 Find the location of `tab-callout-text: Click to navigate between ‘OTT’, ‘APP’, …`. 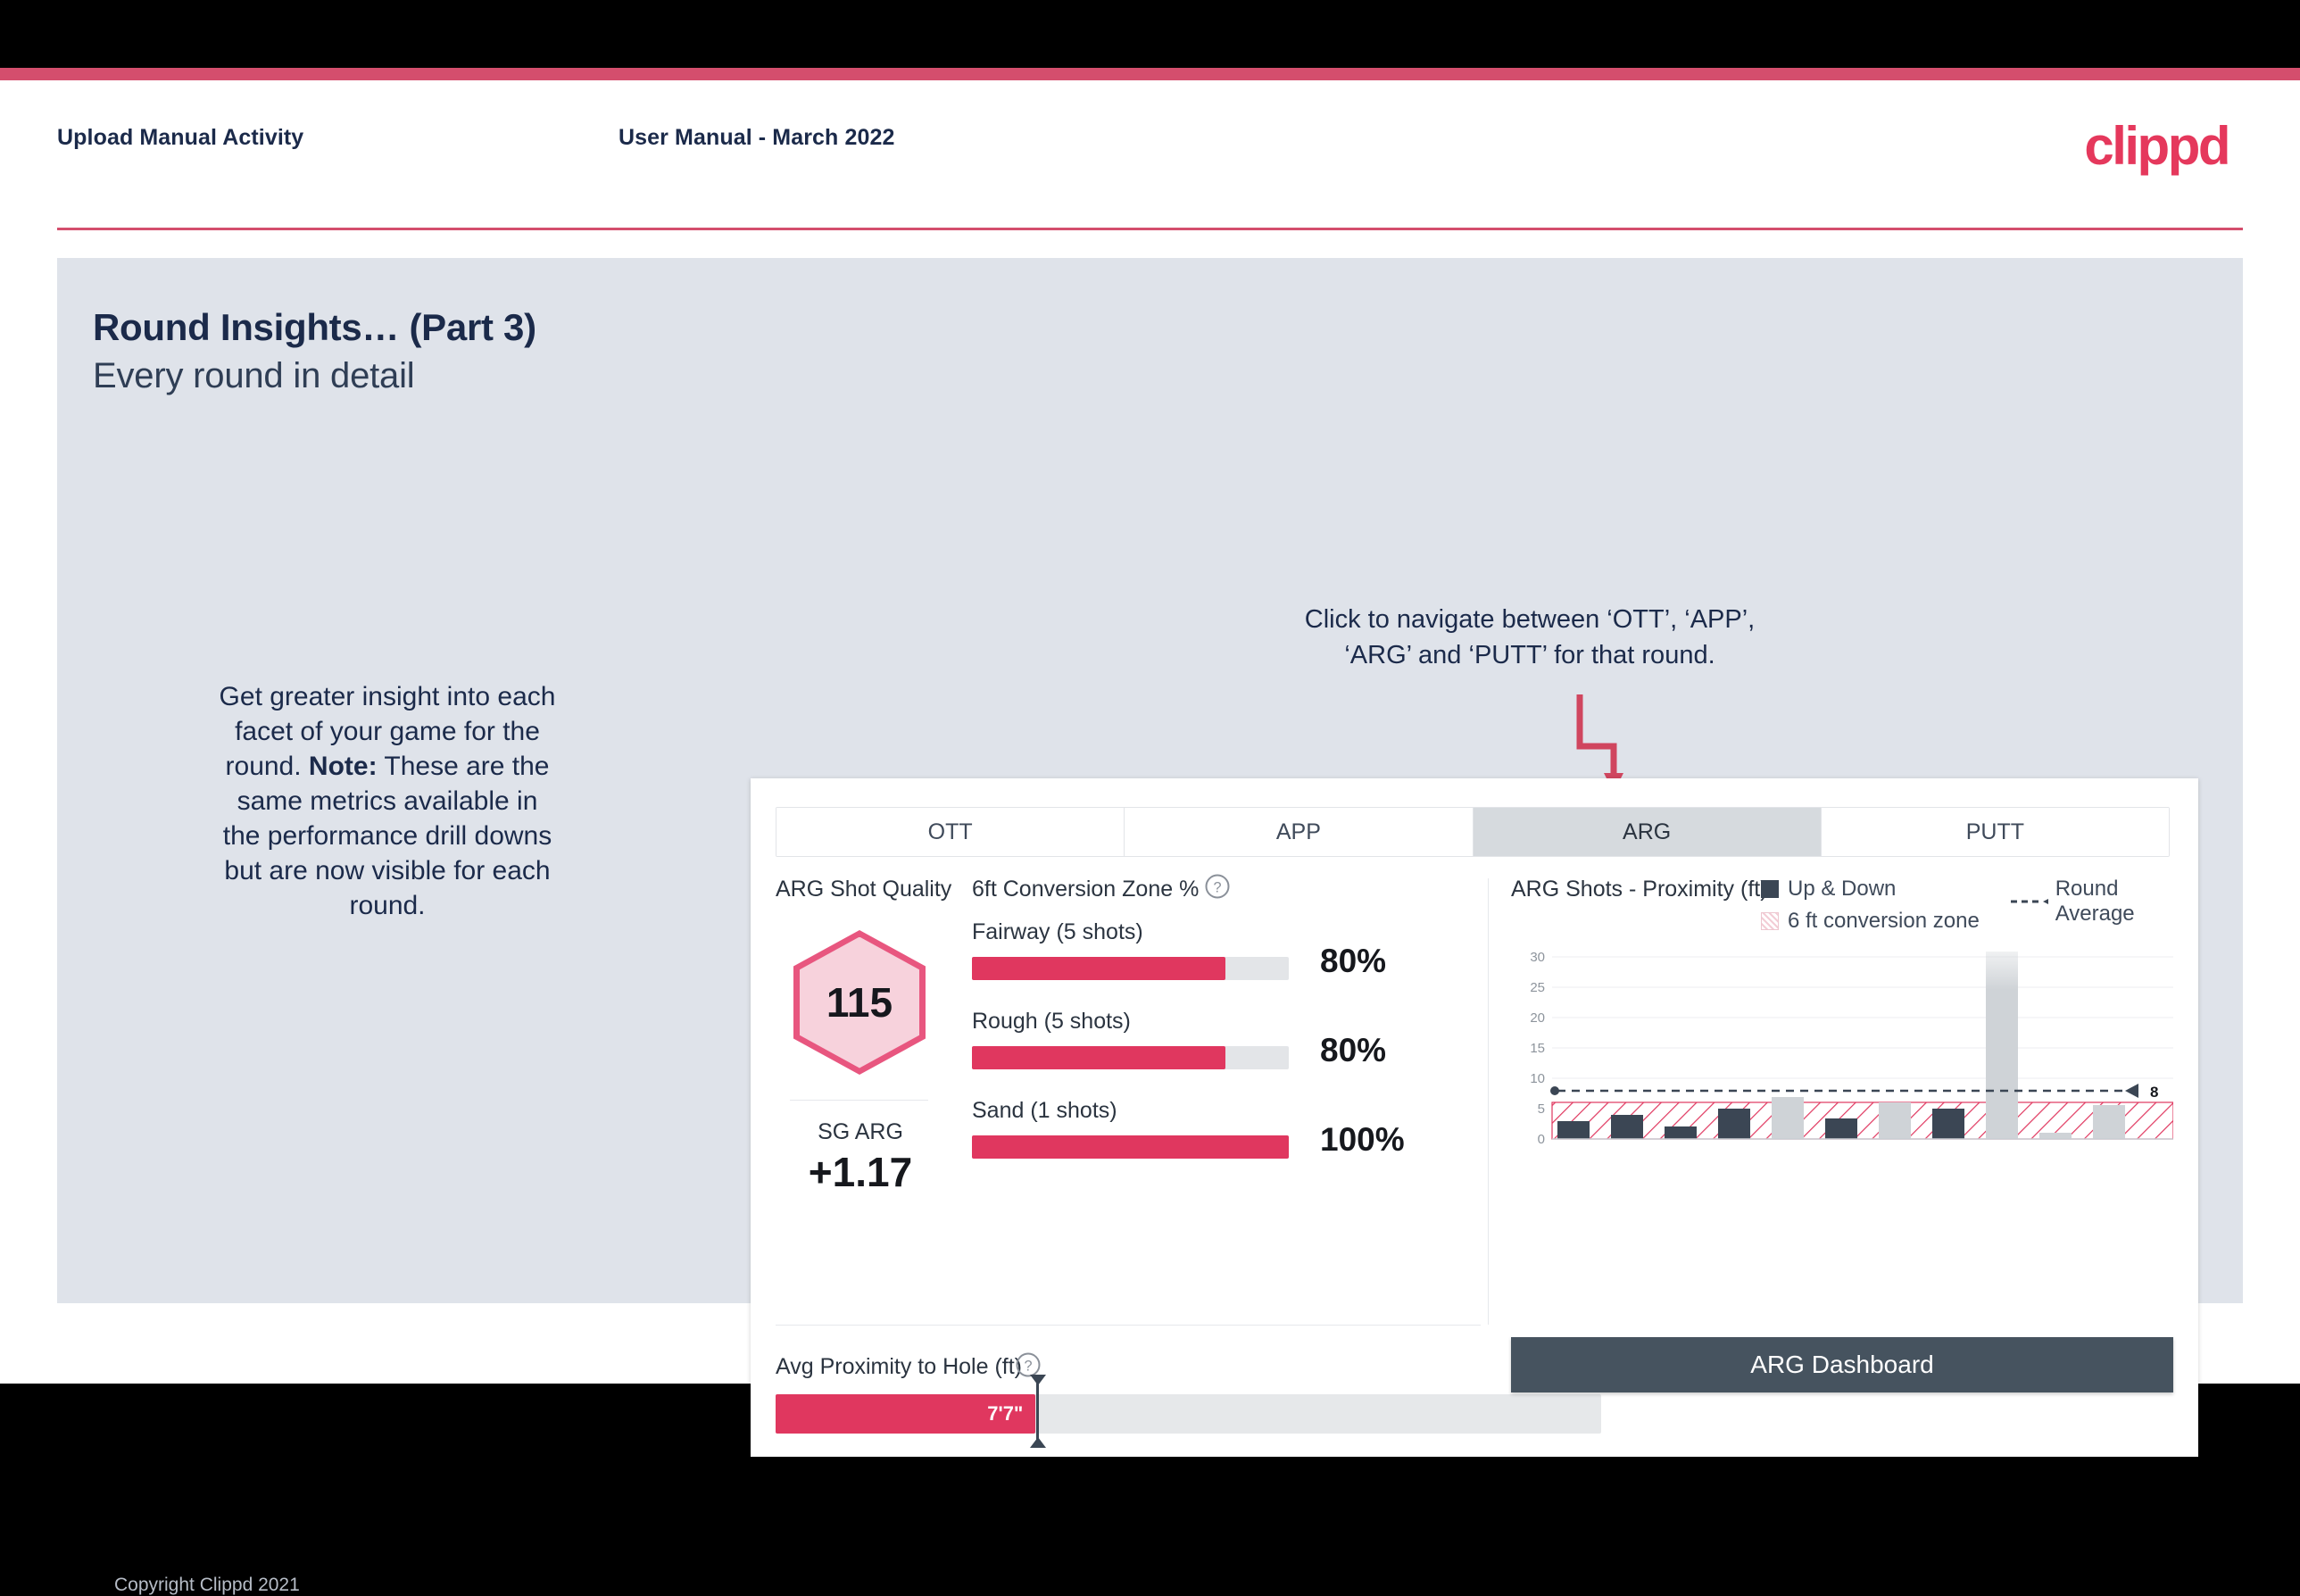

tab-callout-text: Click to navigate between ‘OTT’, ‘APP’, … is located at coordinates (1529, 638).